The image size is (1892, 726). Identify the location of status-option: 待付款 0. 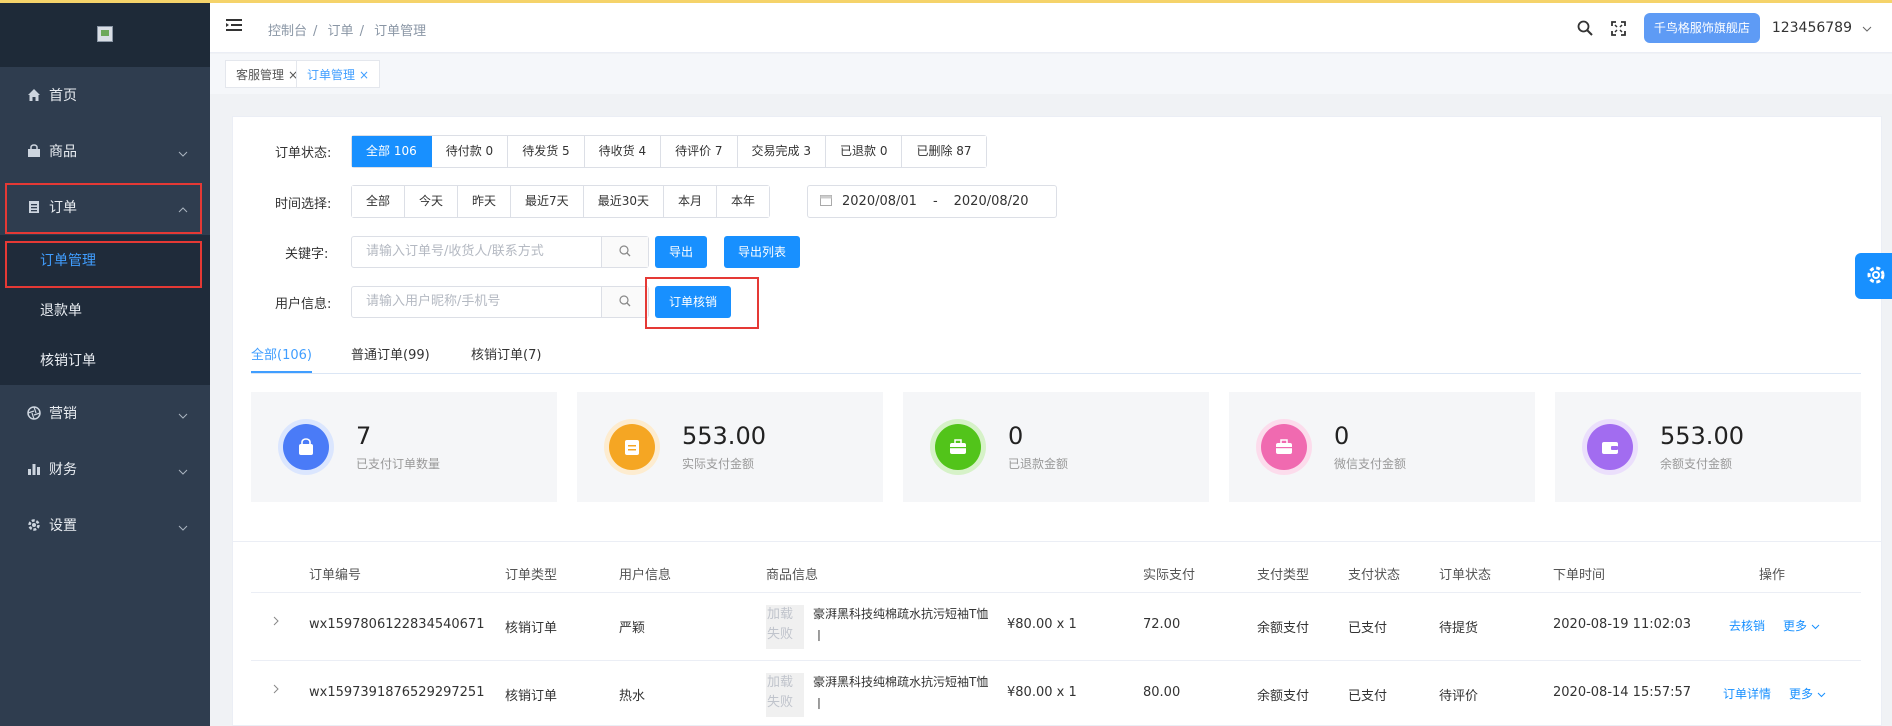
(470, 151).